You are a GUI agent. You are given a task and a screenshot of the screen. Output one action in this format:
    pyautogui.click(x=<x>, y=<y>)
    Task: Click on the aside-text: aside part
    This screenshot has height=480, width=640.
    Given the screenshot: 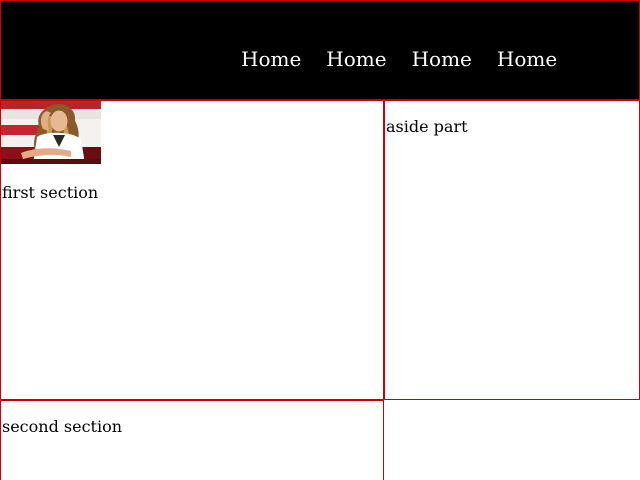 What is the action you would take?
    pyautogui.click(x=427, y=126)
    